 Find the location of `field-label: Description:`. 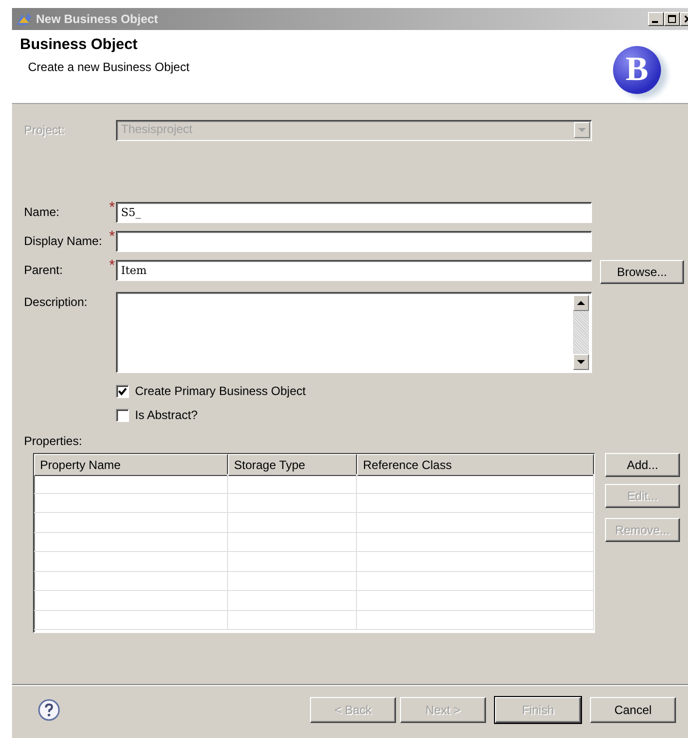

field-label: Description: is located at coordinates (56, 301).